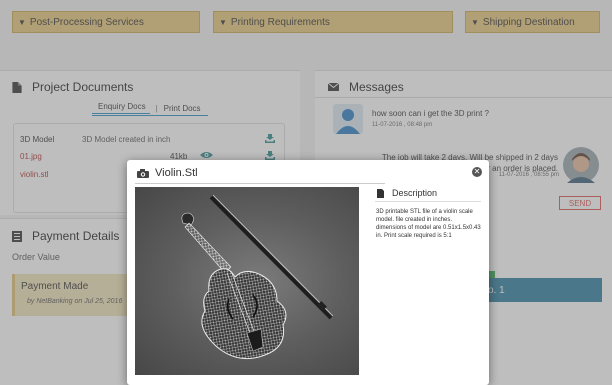  Describe the element at coordinates (477, 172) in the screenshot. I see `close-icon: ✕` at that location.